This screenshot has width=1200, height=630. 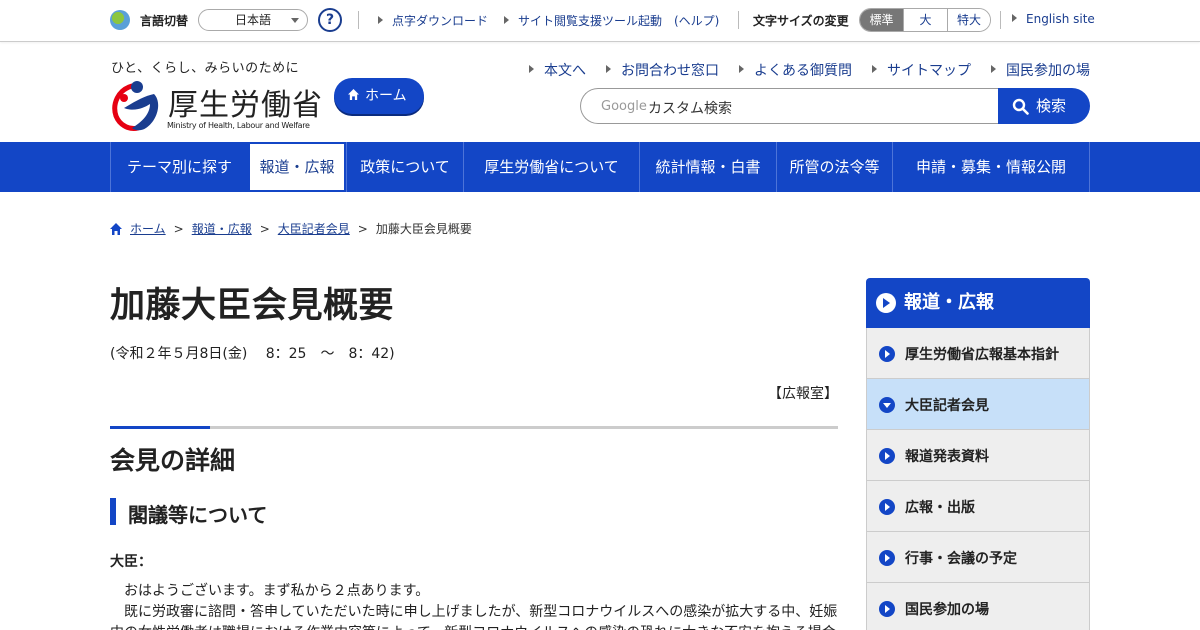 I want to click on side-item-publications: 広報・出版, so click(x=978, y=506).